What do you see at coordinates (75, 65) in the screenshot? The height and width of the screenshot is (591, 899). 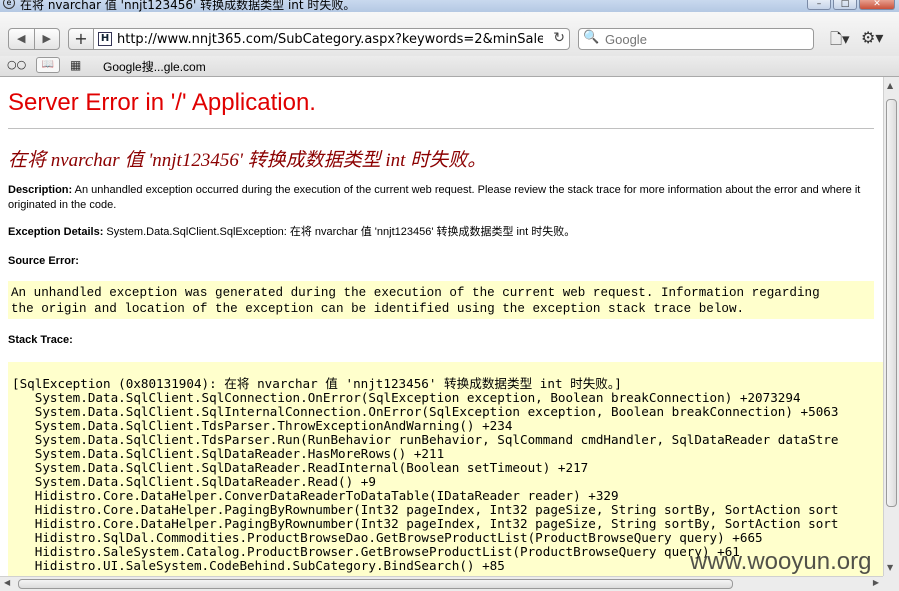 I see `top-sites-icon: ▦` at bounding box center [75, 65].